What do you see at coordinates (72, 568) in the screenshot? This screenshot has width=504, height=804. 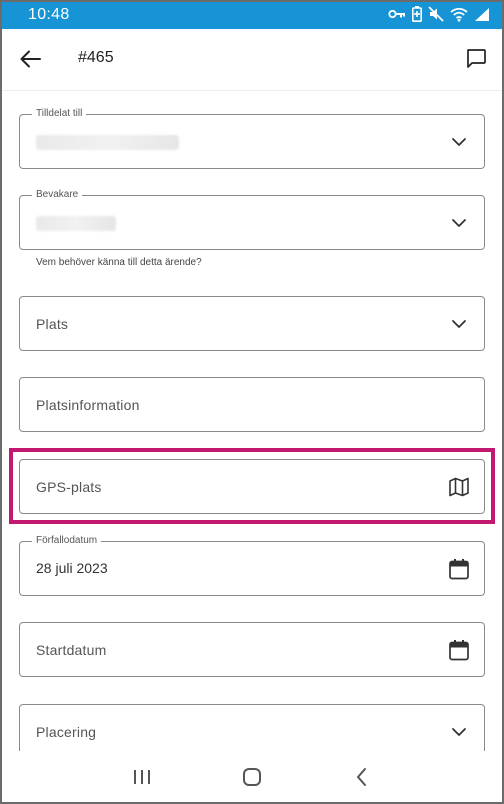 I see `due-date-value: 28 juli 2023` at bounding box center [72, 568].